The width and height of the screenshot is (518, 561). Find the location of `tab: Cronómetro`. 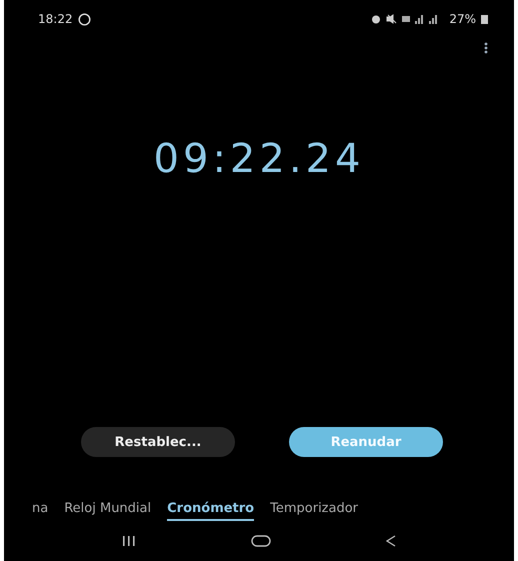

tab: Cronómetro is located at coordinates (210, 511).